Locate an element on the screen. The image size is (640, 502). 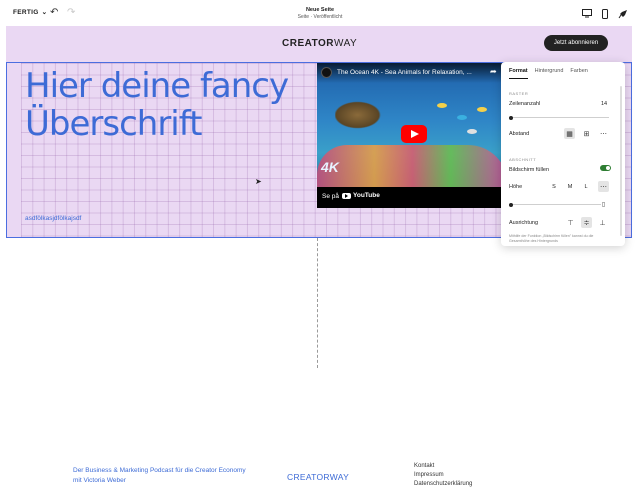
align-bottom-icon: ⊥ is located at coordinates (602, 222).